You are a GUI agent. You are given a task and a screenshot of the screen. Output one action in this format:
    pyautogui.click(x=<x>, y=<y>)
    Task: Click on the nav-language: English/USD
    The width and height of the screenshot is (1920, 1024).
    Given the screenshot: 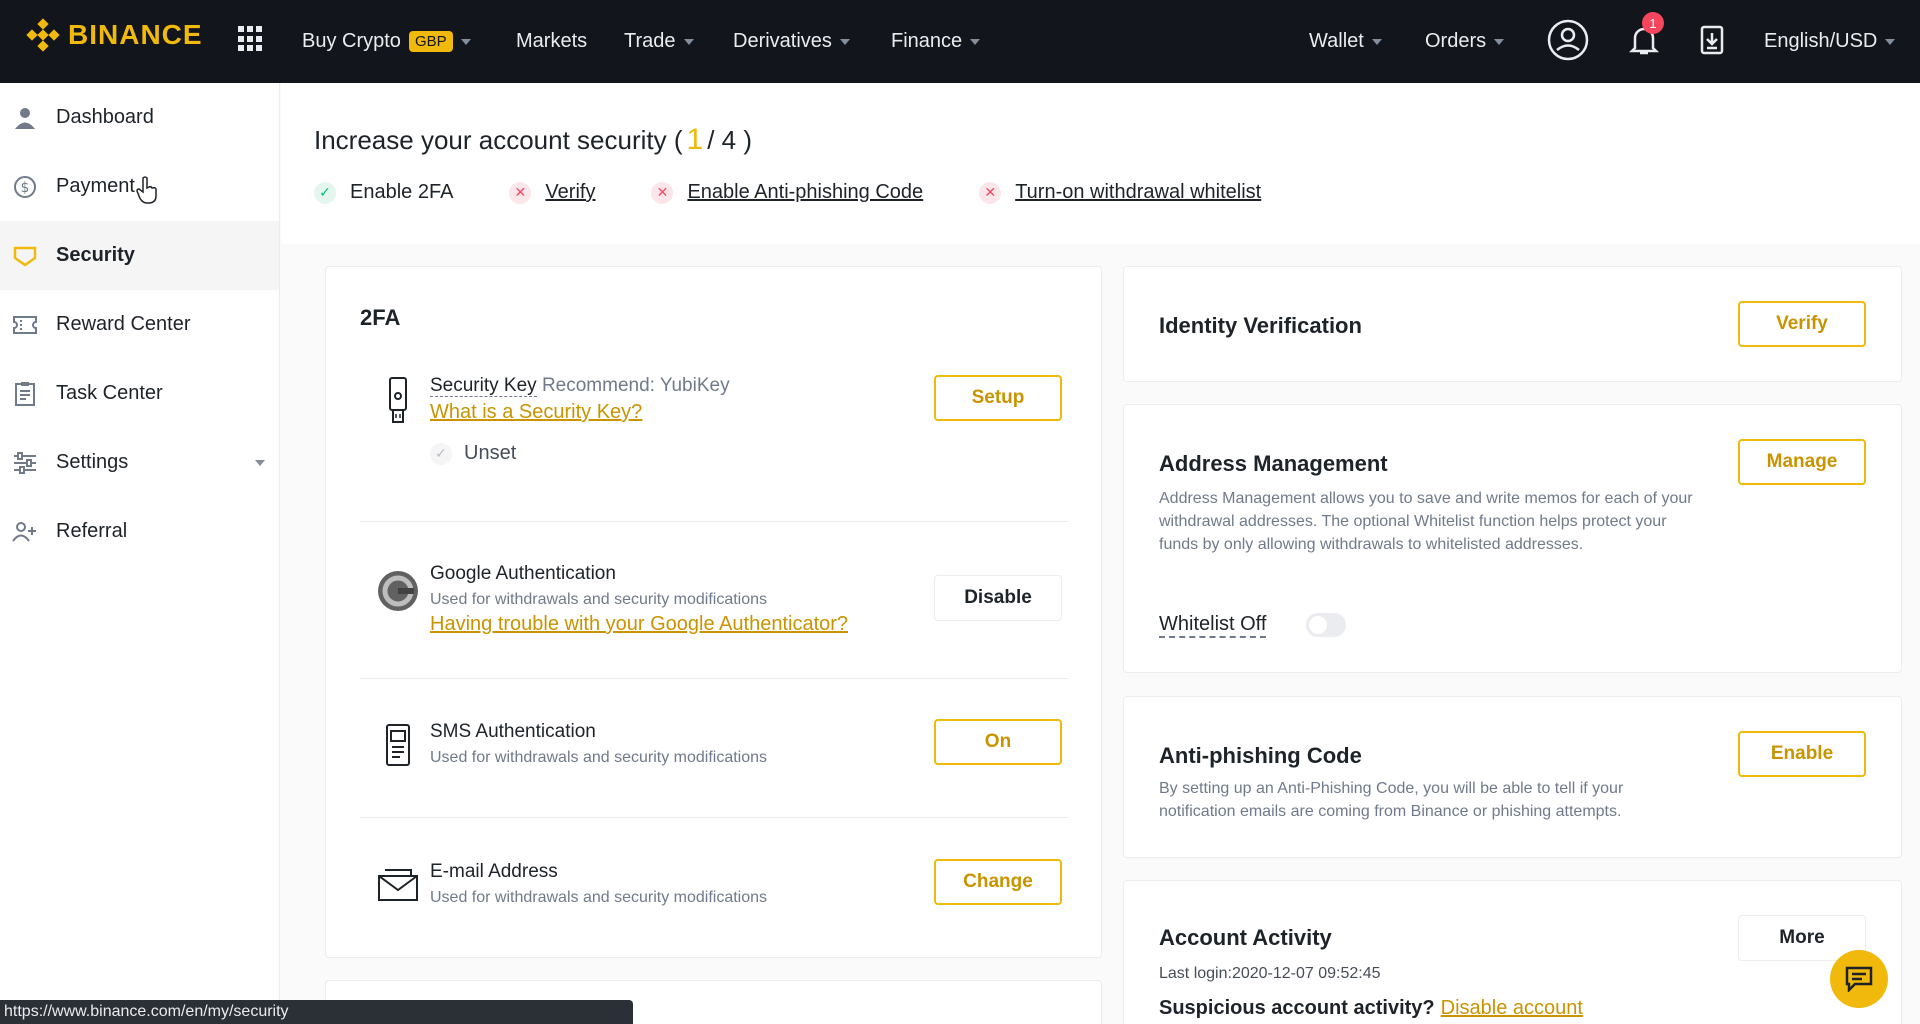 What is the action you would take?
    pyautogui.click(x=1830, y=41)
    